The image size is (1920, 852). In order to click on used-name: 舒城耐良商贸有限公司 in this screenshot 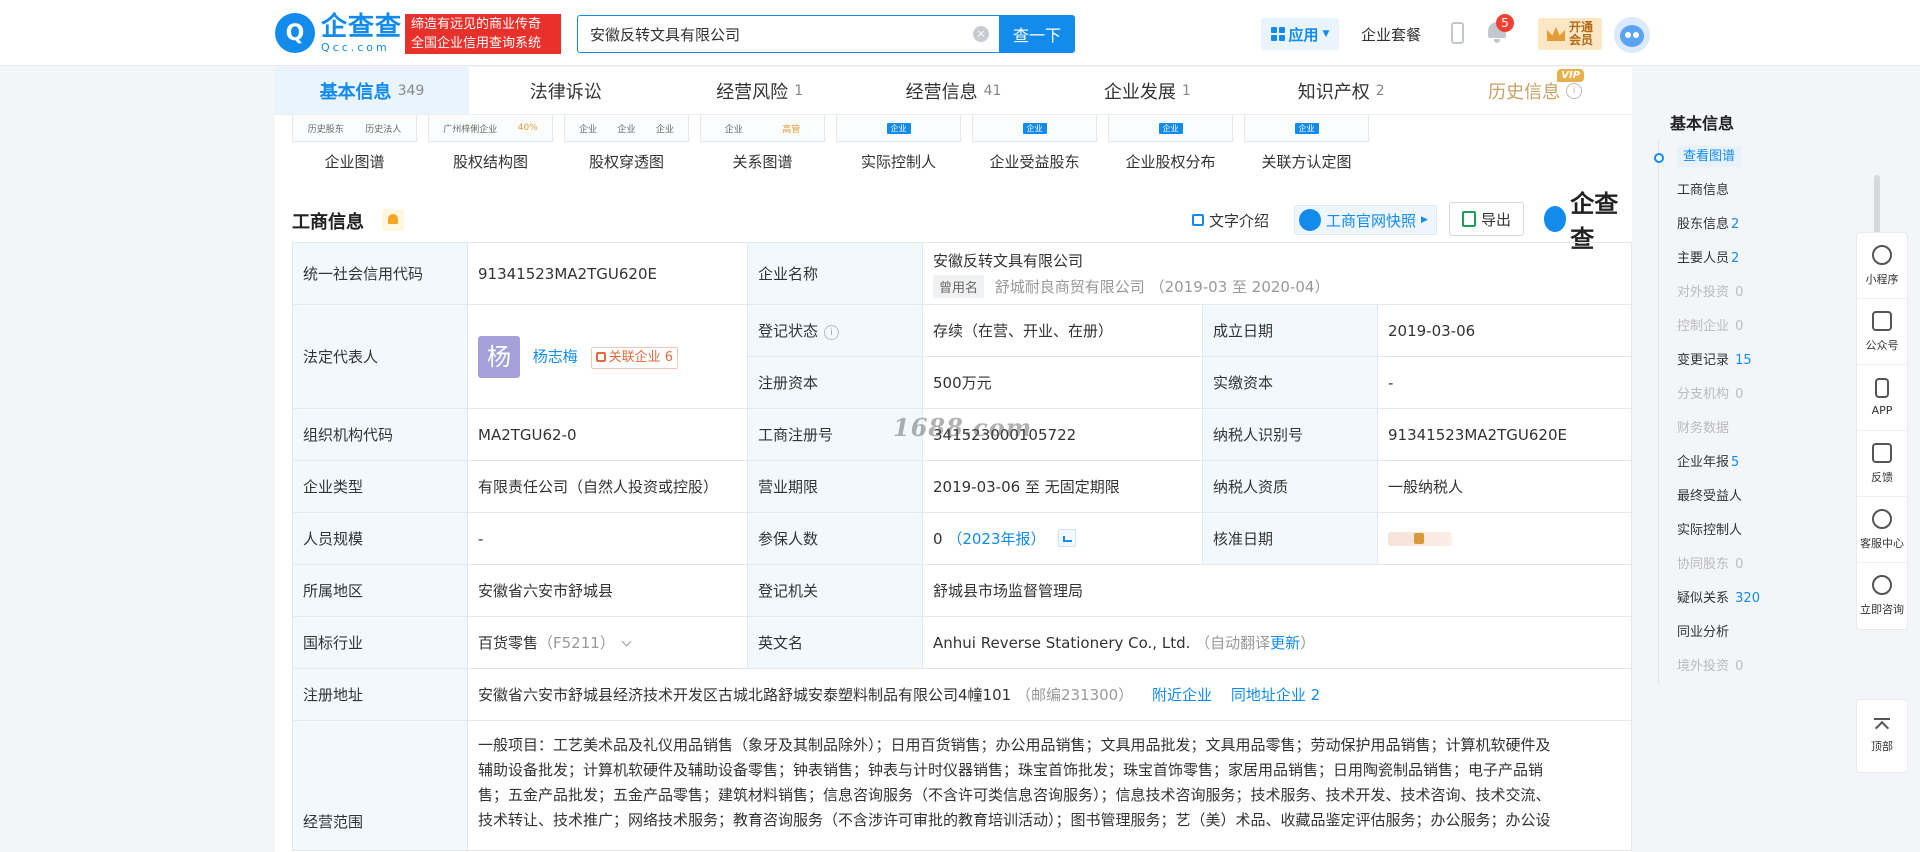, I will do `click(1069, 286)`.